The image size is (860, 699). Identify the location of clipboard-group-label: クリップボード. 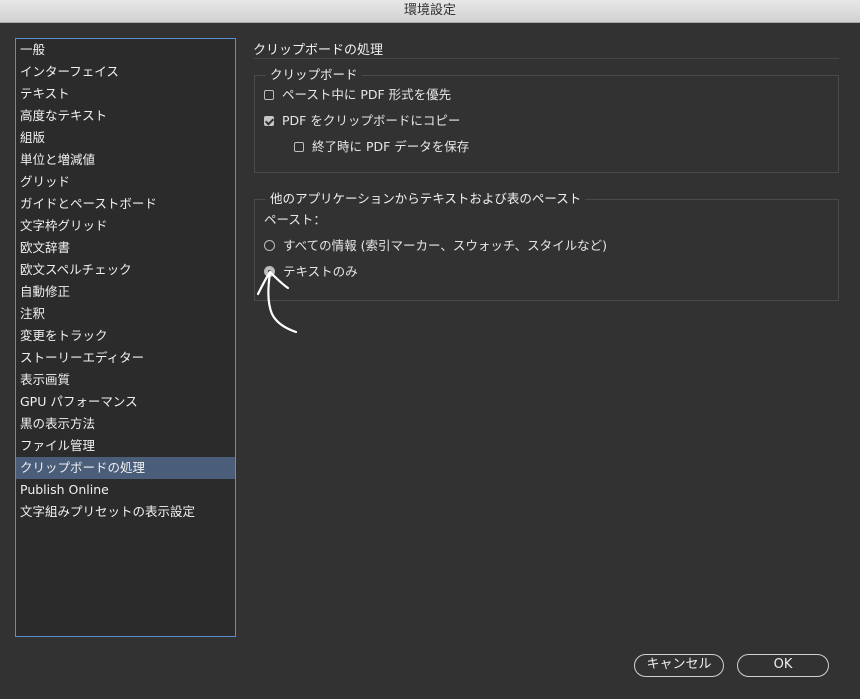
(314, 75).